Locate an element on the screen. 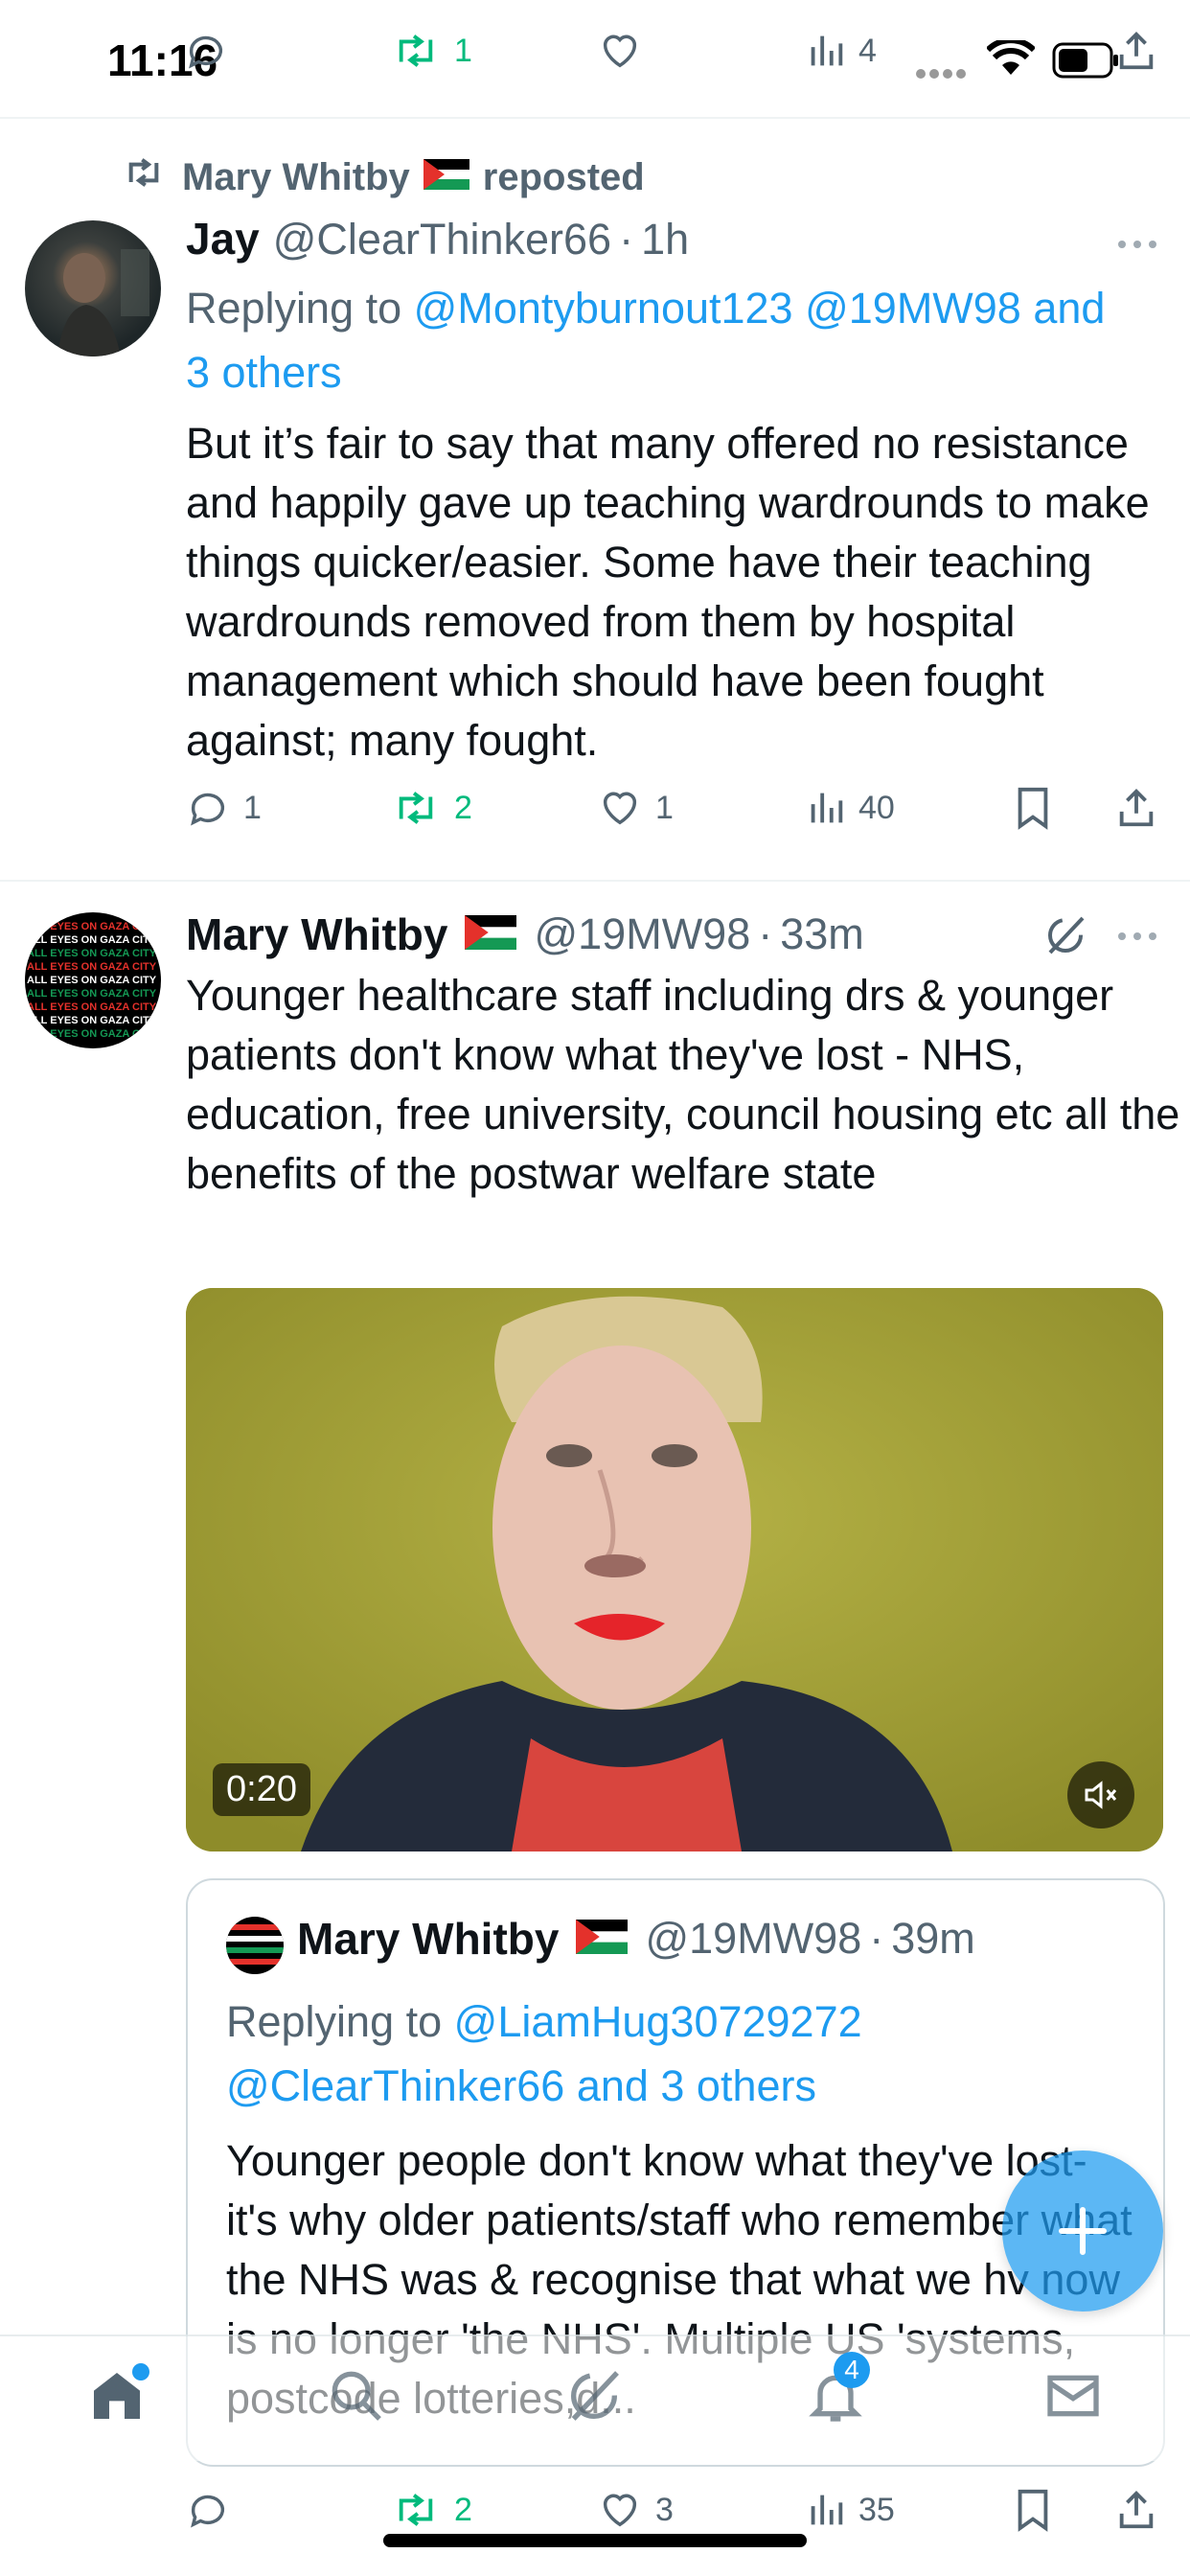 Image resolution: width=1190 pixels, height=2576 pixels. bottom-nav: 4 is located at coordinates (595, 2397).